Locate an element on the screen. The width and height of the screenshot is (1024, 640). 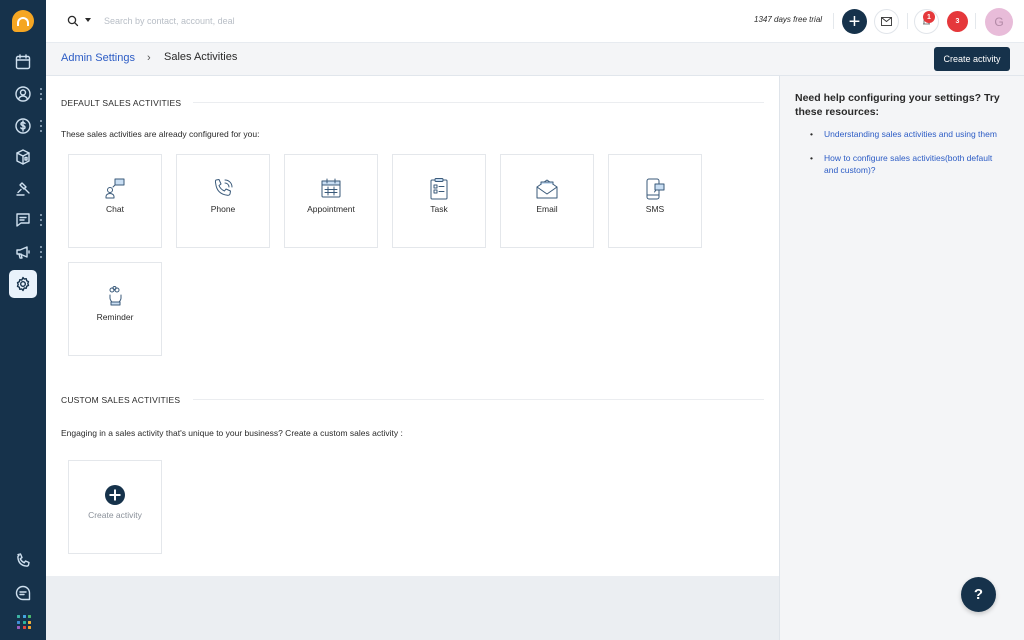
nav-products is located at coordinates (23, 157).